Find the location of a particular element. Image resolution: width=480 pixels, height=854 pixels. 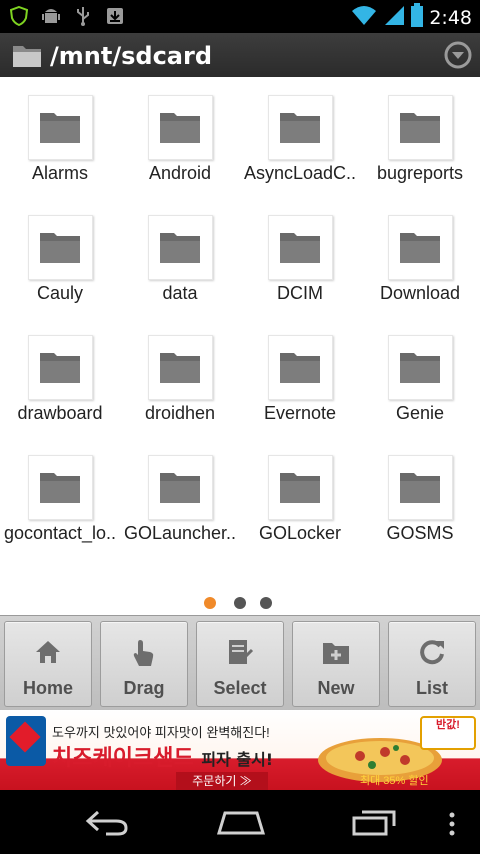

navigation-bar is located at coordinates (240, 822).